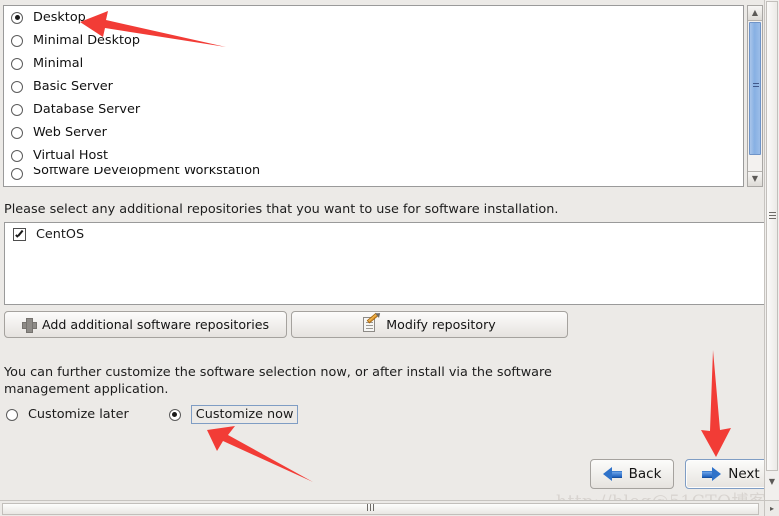 The width and height of the screenshot is (779, 516). Describe the element at coordinates (17, 132) in the screenshot. I see `radio-web-server` at that location.